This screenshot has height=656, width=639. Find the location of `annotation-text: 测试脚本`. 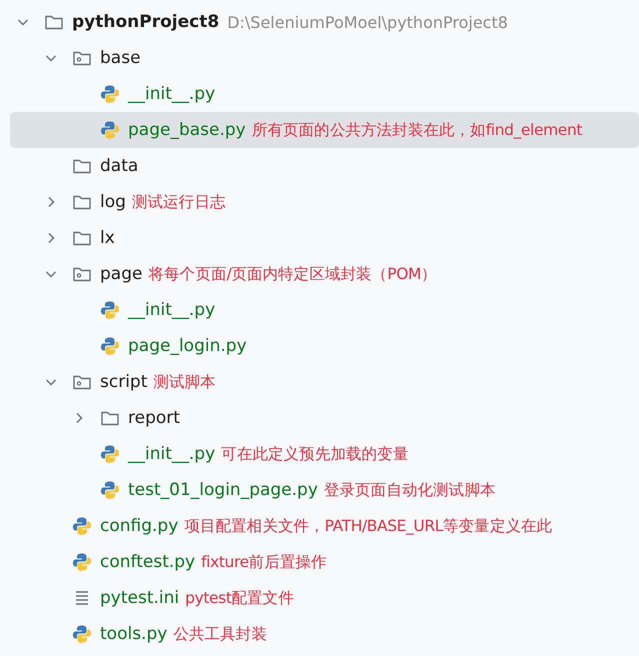

annotation-text: 测试脚本 is located at coordinates (184, 382).